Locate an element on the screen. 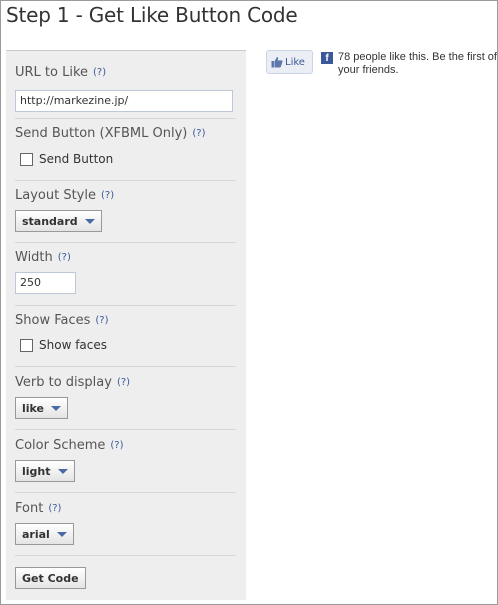  width-section: Width (?) 250 is located at coordinates (125, 272).